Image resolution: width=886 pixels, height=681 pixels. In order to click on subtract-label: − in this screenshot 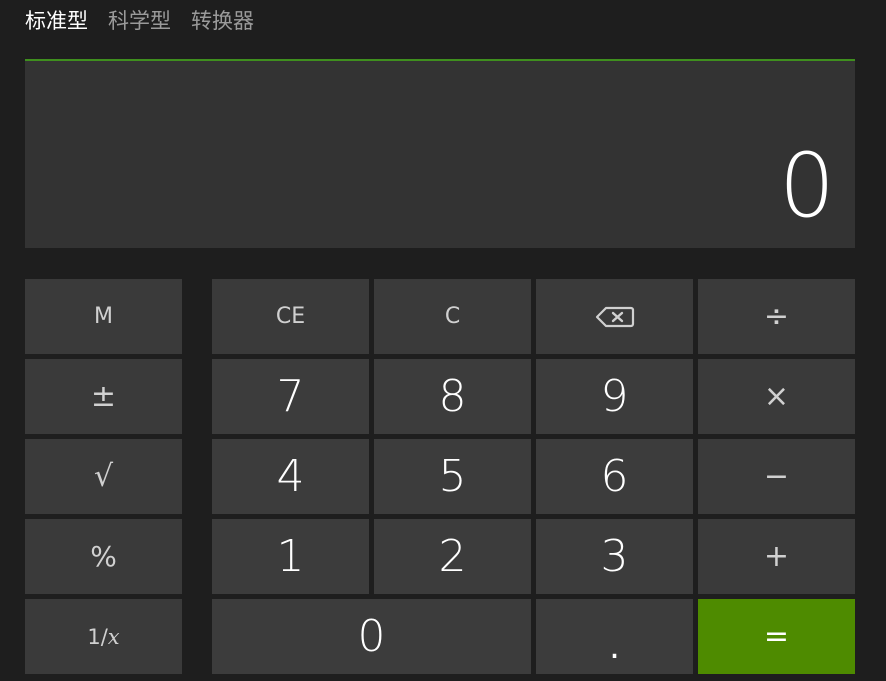, I will do `click(776, 476)`.